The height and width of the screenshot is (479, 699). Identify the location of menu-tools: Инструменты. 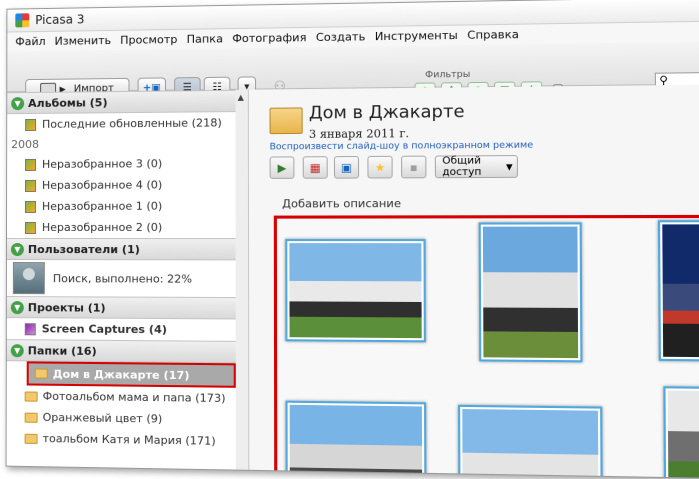
(416, 35).